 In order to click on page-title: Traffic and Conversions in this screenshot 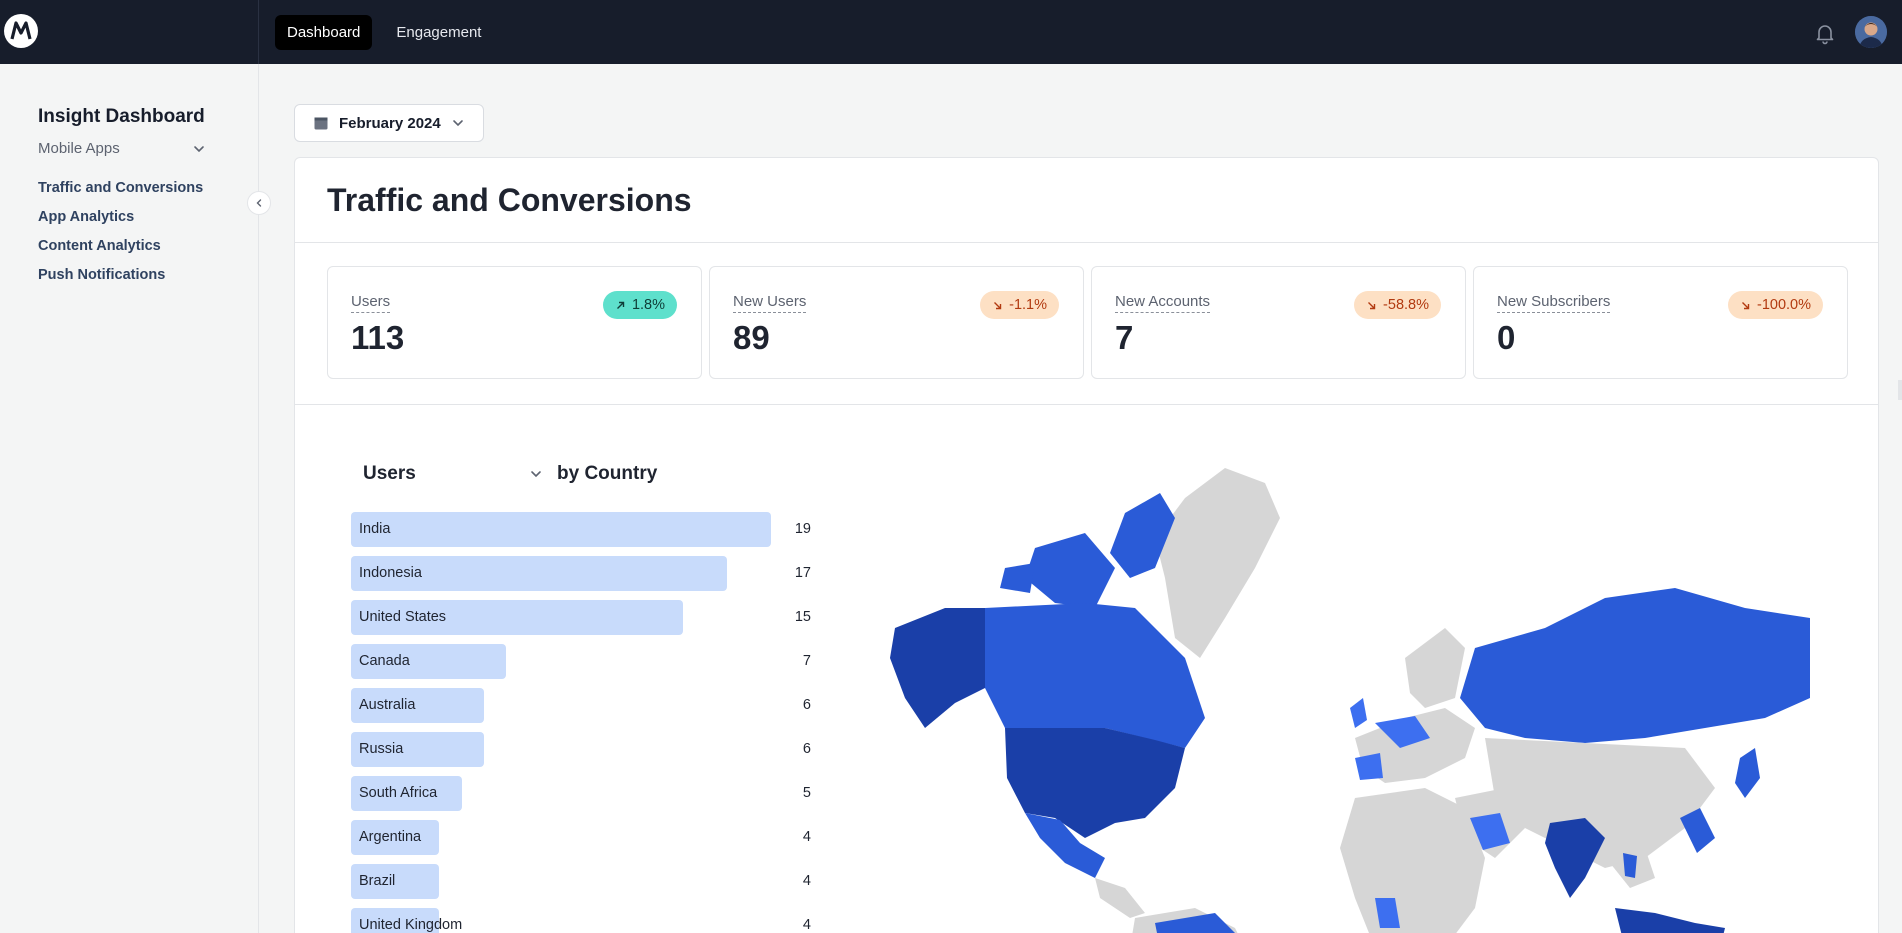, I will do `click(509, 200)`.